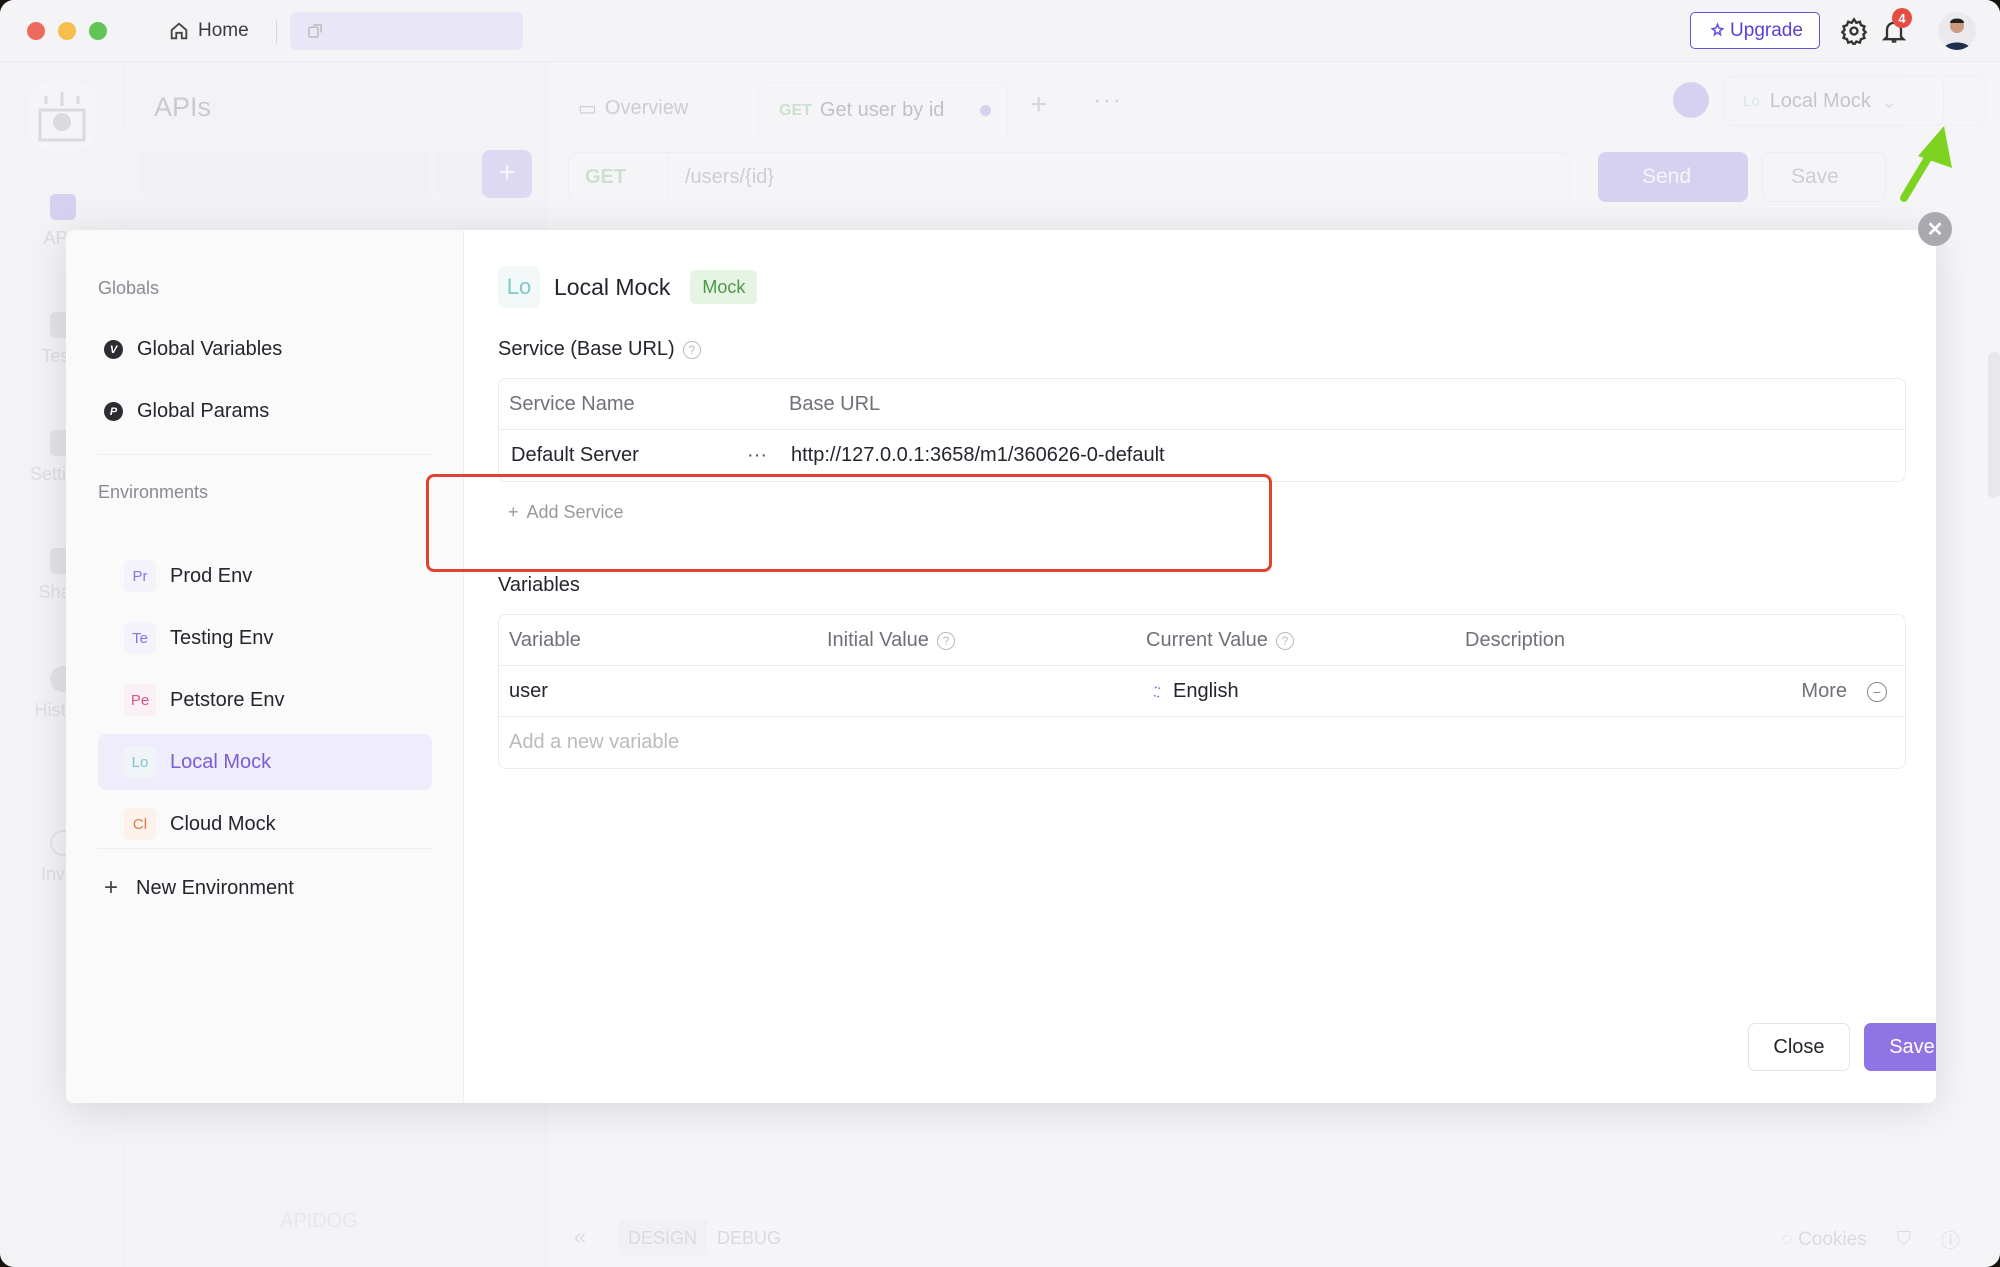  What do you see at coordinates (835, 404) in the screenshot?
I see `col-base-url: Base URL` at bounding box center [835, 404].